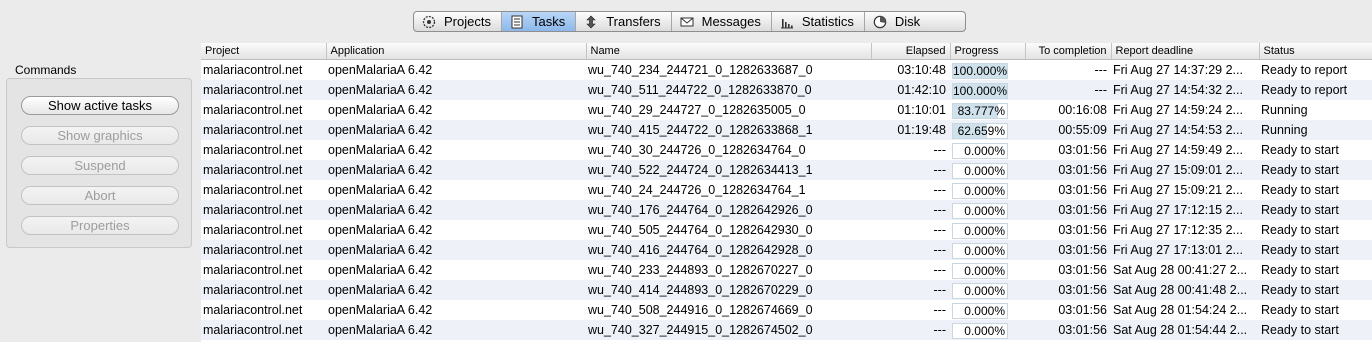 The image size is (1372, 342). What do you see at coordinates (1315, 130) in the screenshot?
I see `cell-status: Running` at bounding box center [1315, 130].